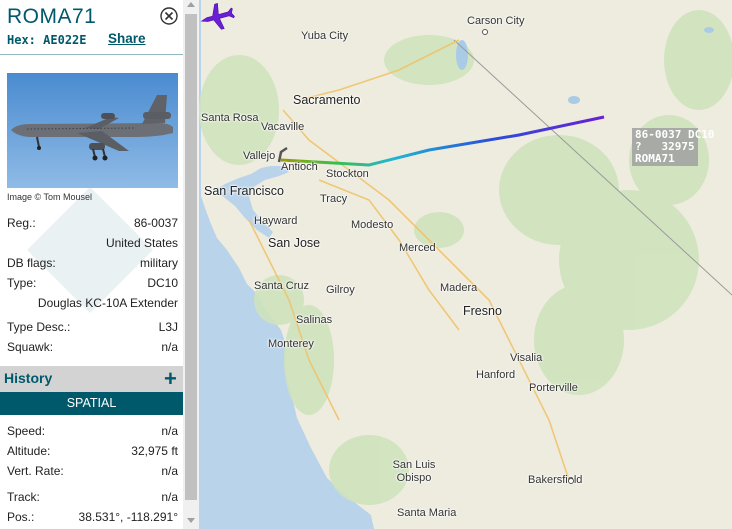  I want to click on city-label: Yuba City, so click(325, 36).